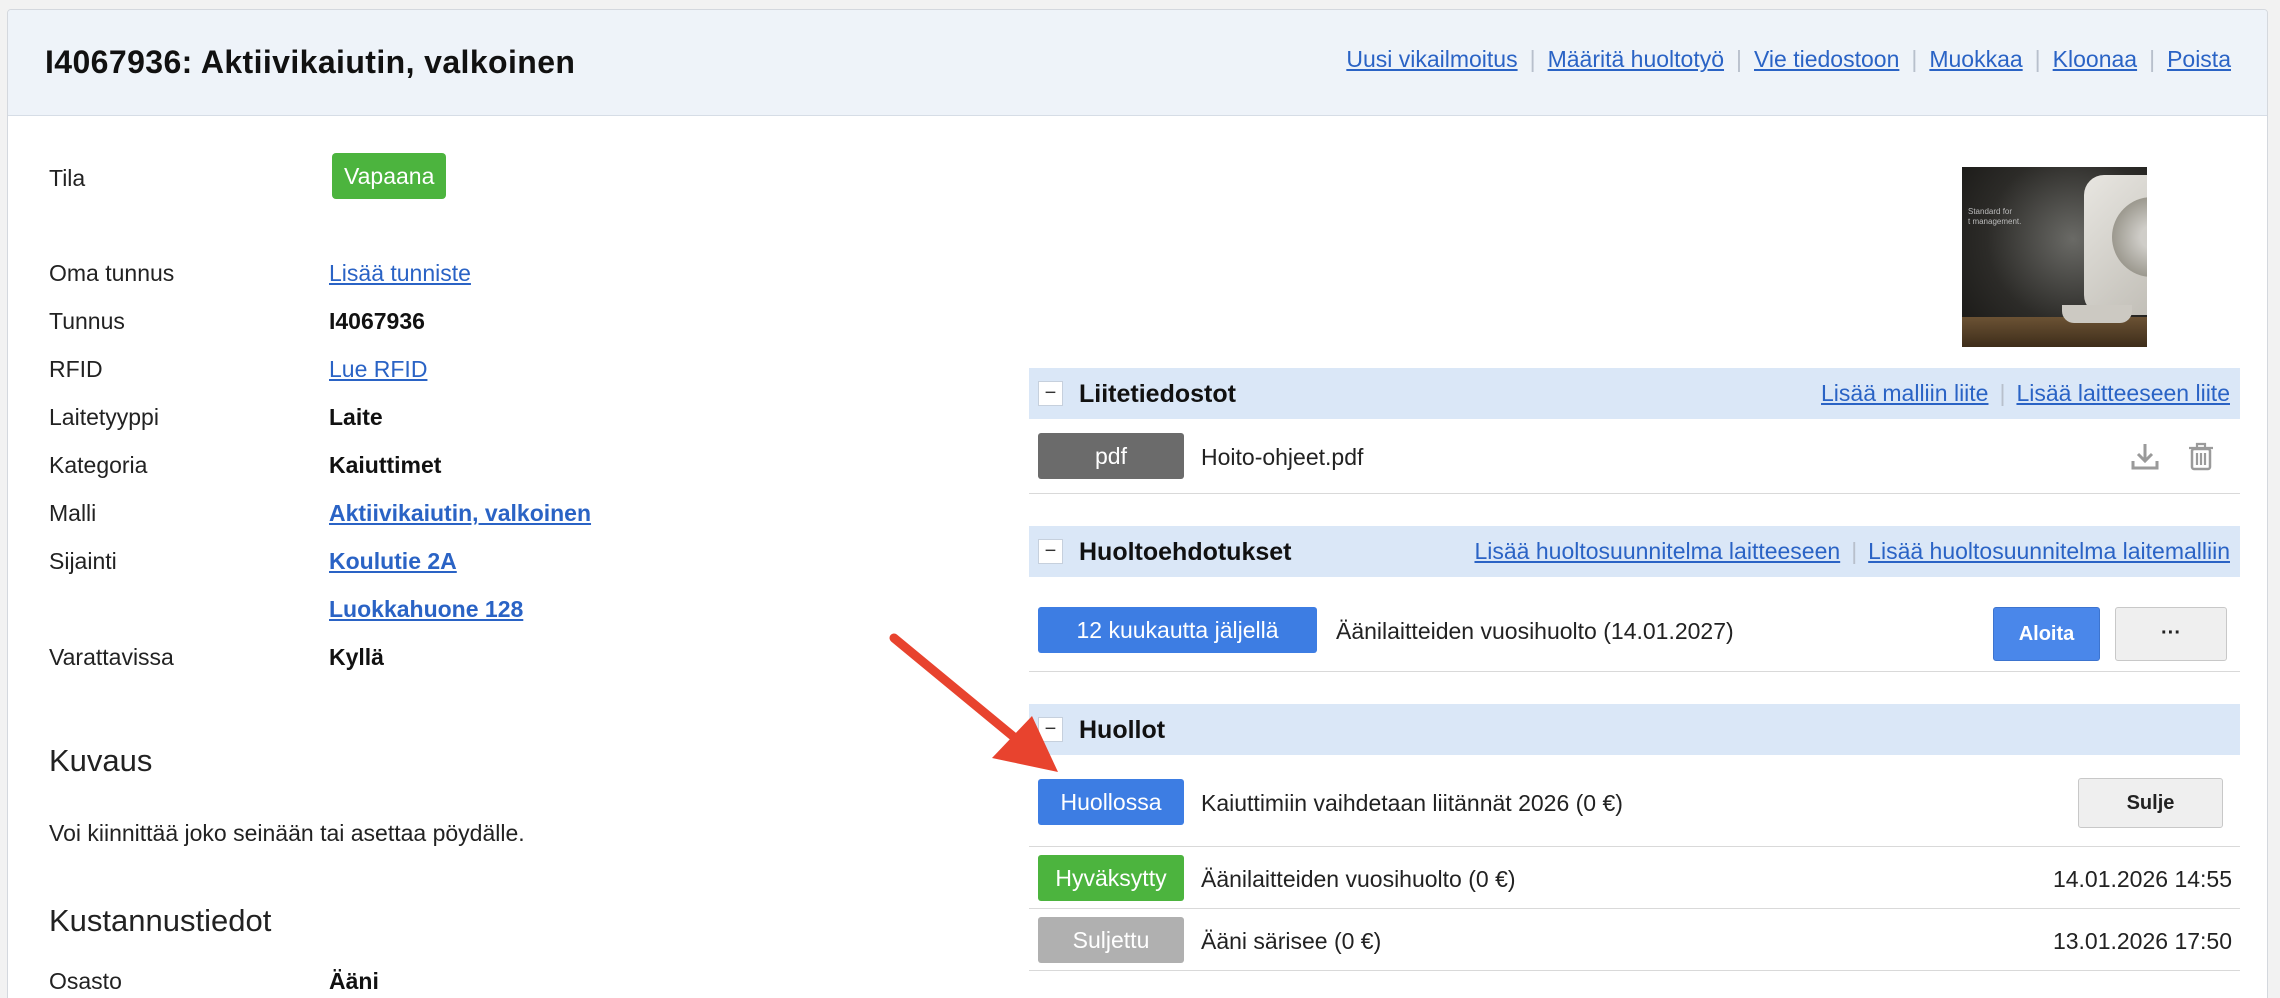  Describe the element at coordinates (2095, 59) in the screenshot. I see `clone-link: Kloonaa` at that location.